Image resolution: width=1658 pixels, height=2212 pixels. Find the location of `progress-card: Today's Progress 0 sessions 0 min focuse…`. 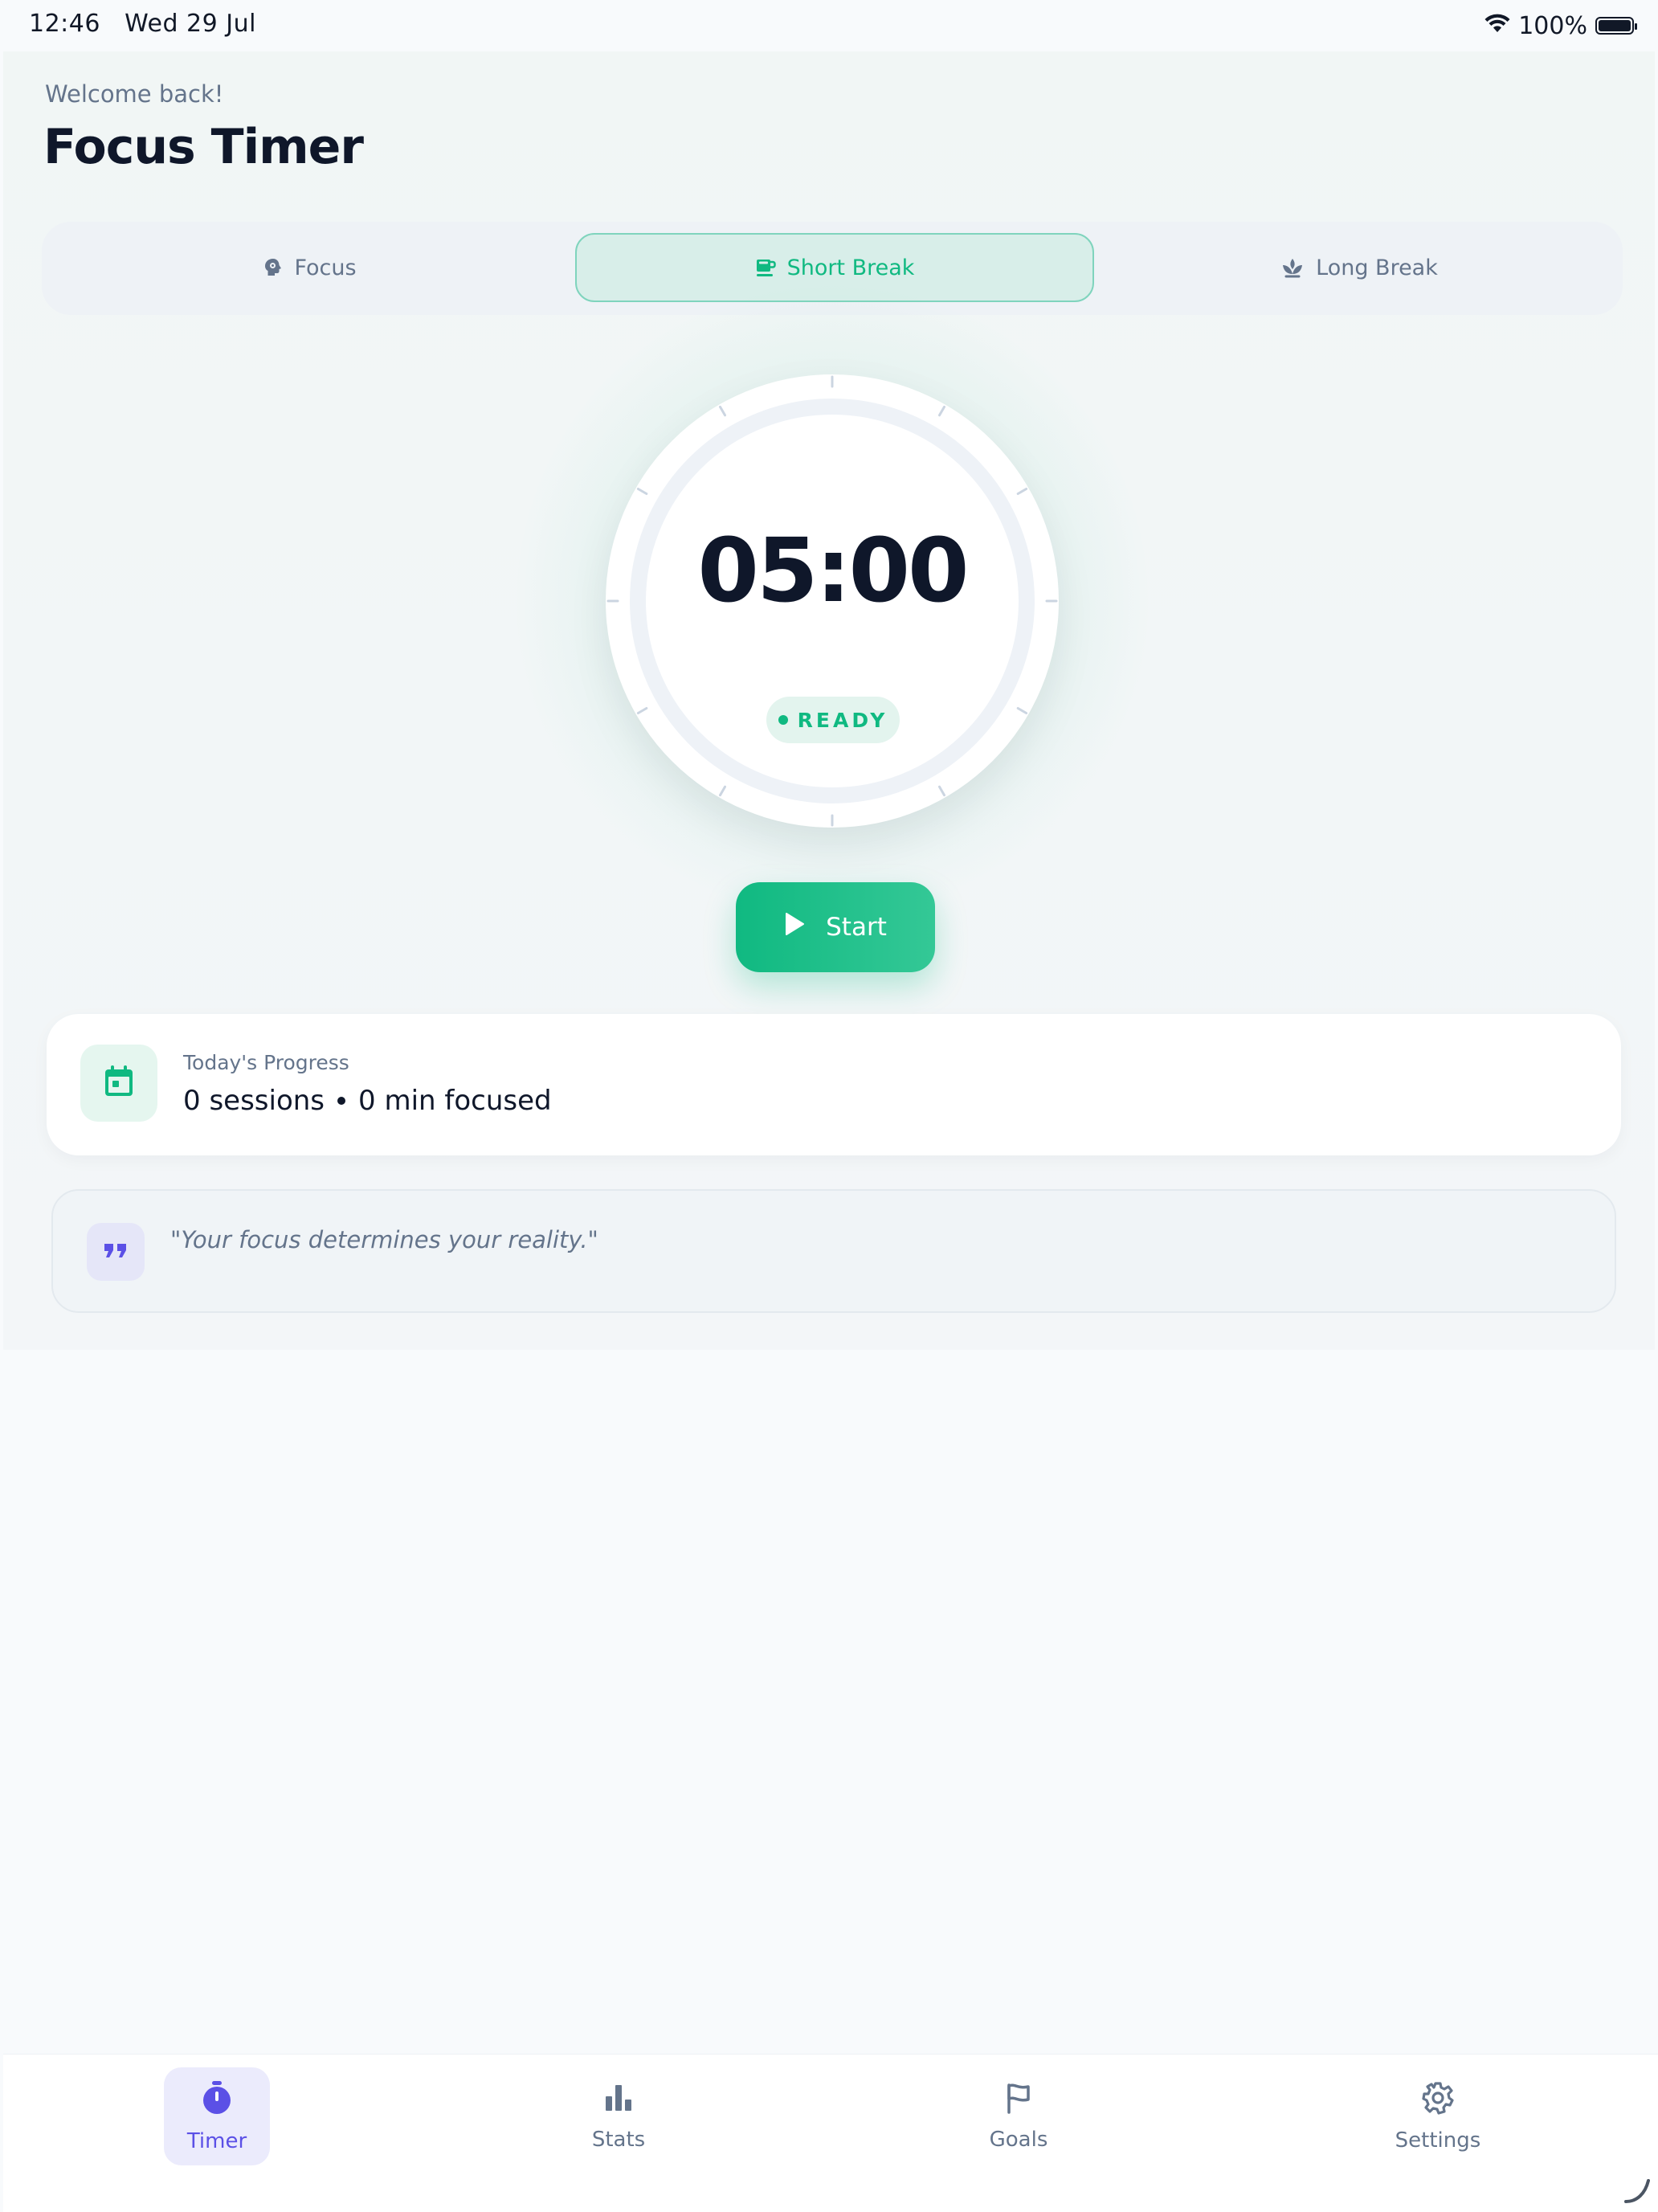

progress-card: Today's Progress 0 sessions 0 min focuse… is located at coordinates (834, 1084).